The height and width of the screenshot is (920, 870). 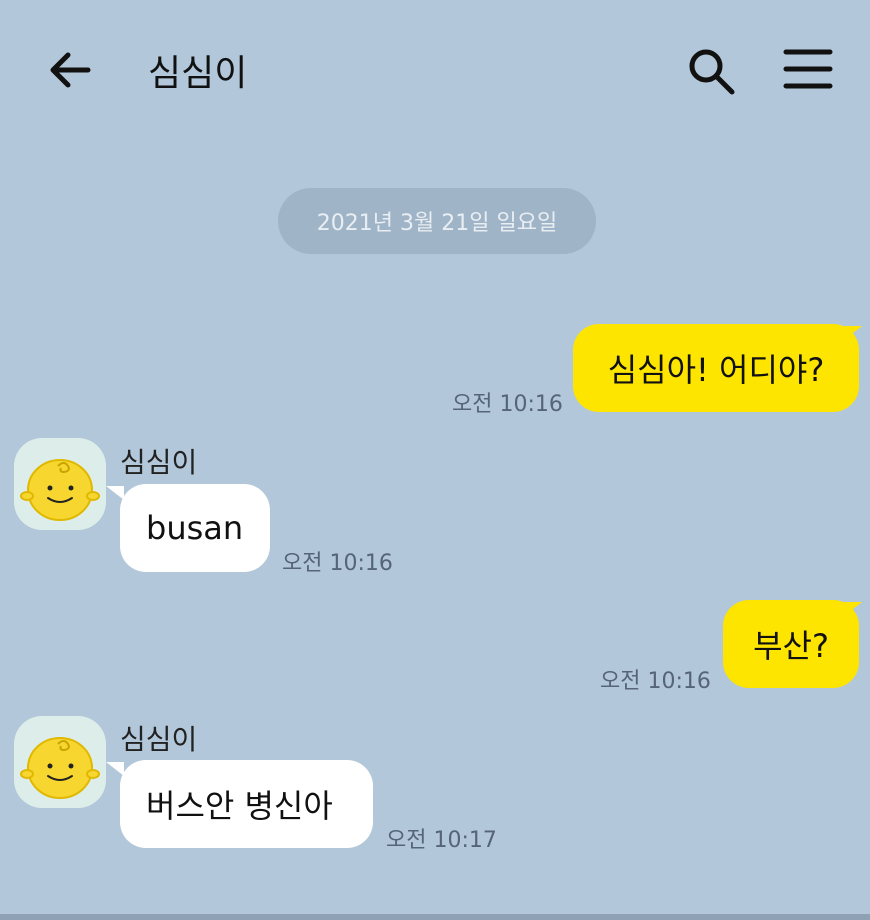 I want to click on search-button, so click(x=712, y=72).